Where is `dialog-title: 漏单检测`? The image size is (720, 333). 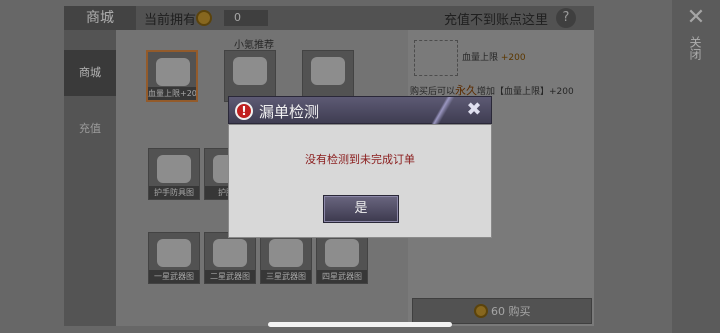 dialog-title: 漏单检测 is located at coordinates (289, 112).